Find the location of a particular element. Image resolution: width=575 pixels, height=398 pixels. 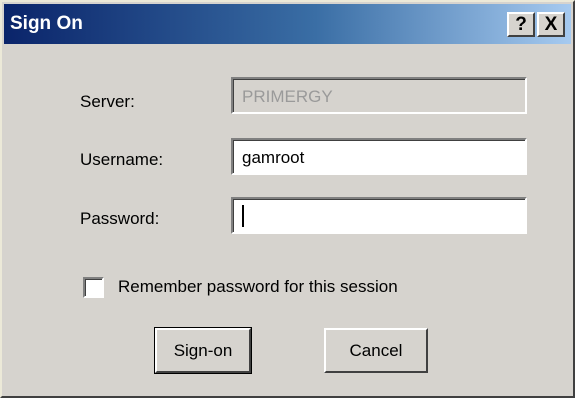

cancel-button: Cancel is located at coordinates (376, 350).